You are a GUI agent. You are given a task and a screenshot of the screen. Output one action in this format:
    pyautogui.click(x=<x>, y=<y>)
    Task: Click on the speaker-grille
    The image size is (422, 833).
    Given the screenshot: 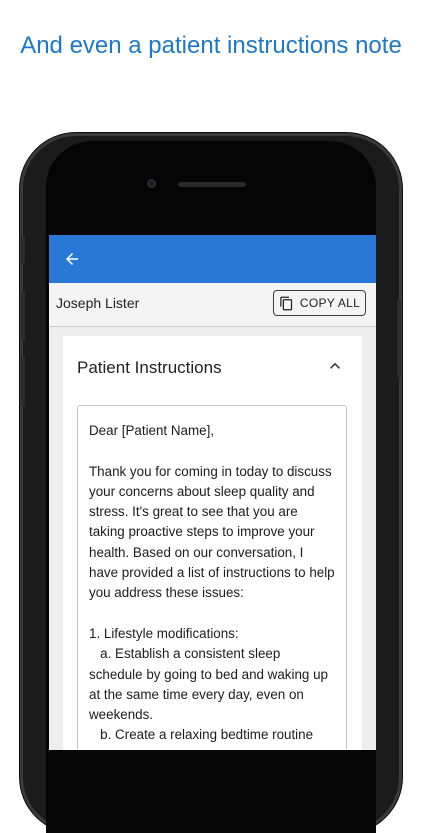 What is the action you would take?
    pyautogui.click(x=212, y=184)
    